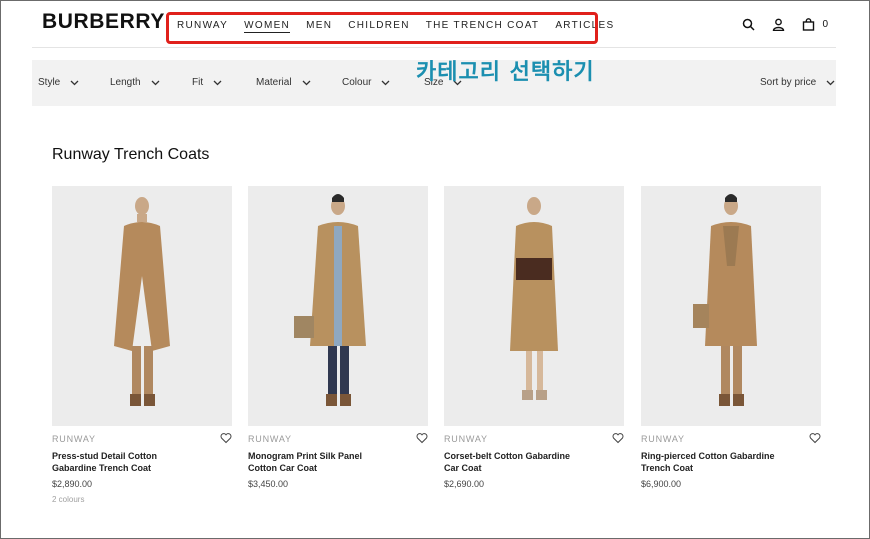  What do you see at coordinates (661, 484) in the screenshot?
I see `product-price: $6,900.00` at bounding box center [661, 484].